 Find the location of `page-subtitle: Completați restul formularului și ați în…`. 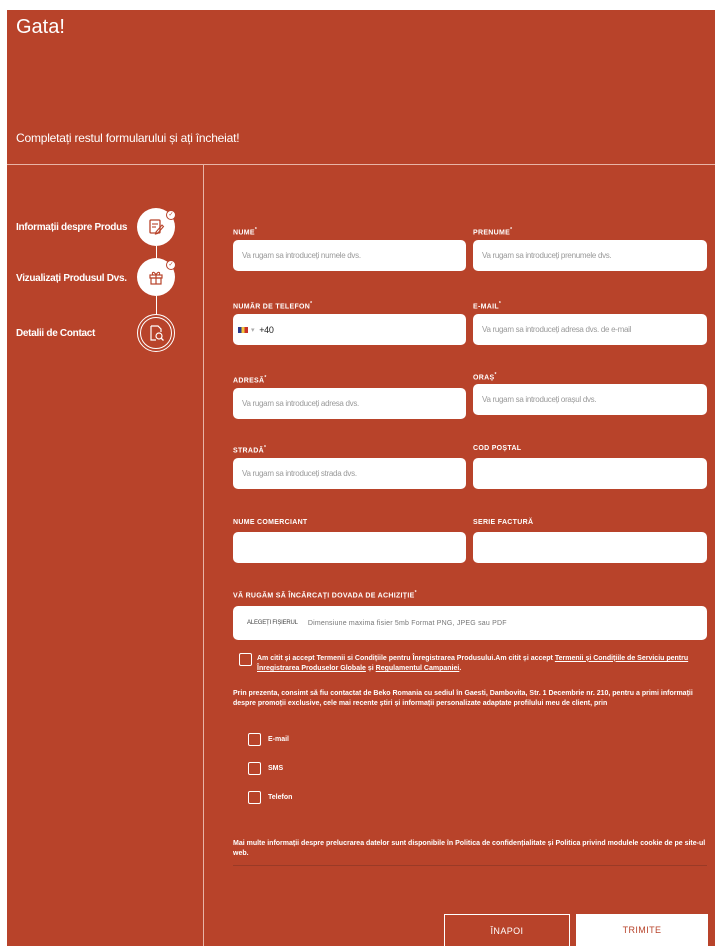

page-subtitle: Completați restul formularului și ați în… is located at coordinates (128, 138).